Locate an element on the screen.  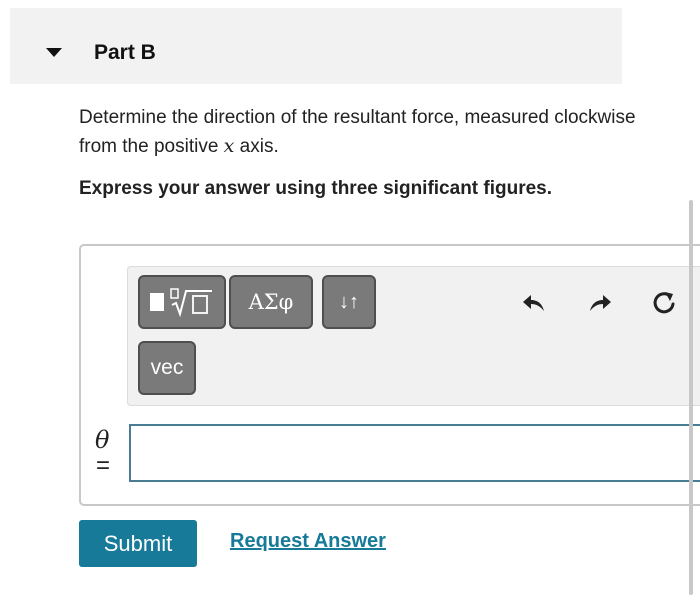
request-answer-link: Request Answer is located at coordinates (308, 541).